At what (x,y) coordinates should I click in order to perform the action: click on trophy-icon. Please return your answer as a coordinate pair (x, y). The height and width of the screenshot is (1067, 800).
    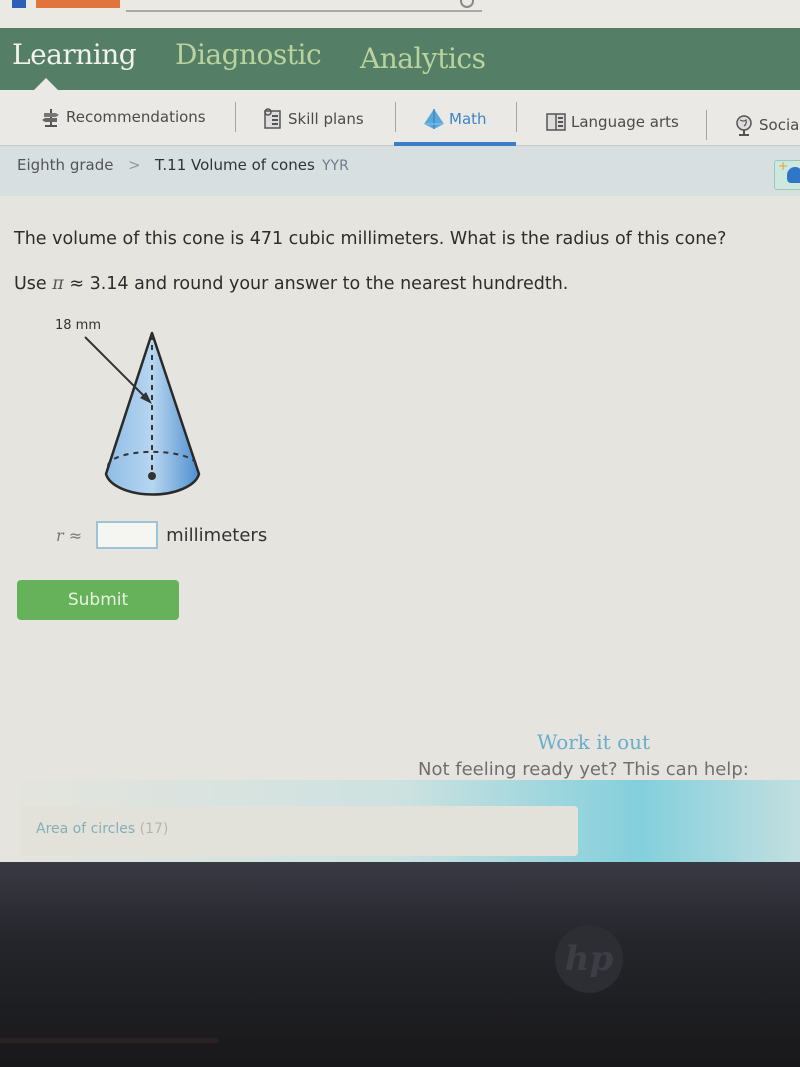
    Looking at the image, I should click on (793, 175).